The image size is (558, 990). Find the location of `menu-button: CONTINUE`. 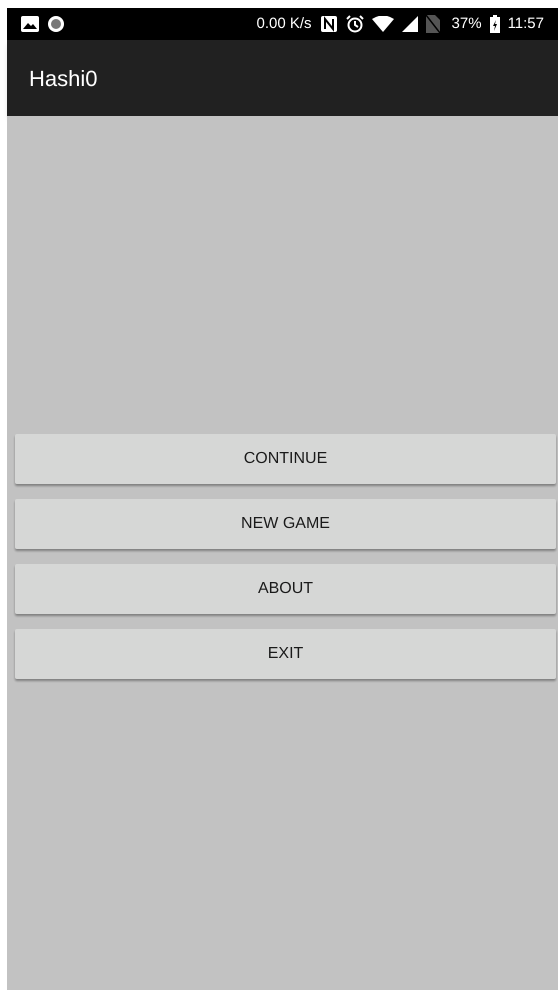

menu-button: CONTINUE is located at coordinates (285, 459).